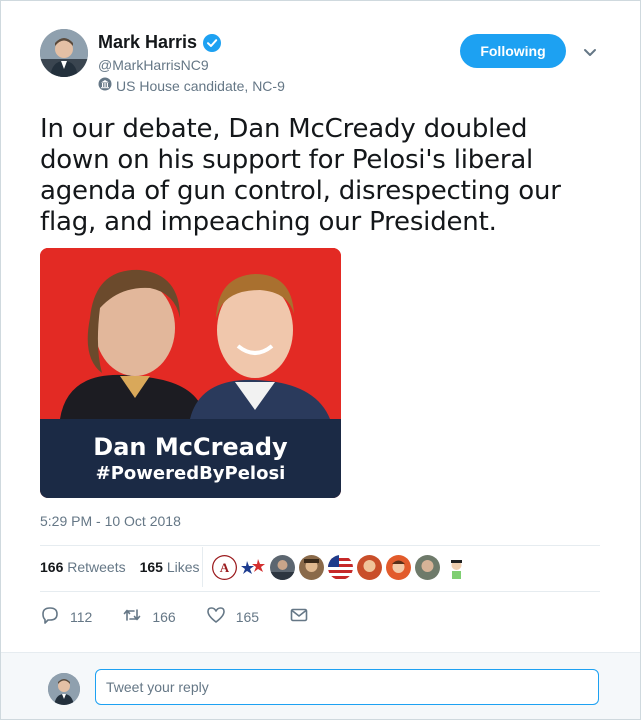 The width and height of the screenshot is (641, 720). Describe the element at coordinates (164, 616) in the screenshot. I see `retweet-count: 166` at that location.